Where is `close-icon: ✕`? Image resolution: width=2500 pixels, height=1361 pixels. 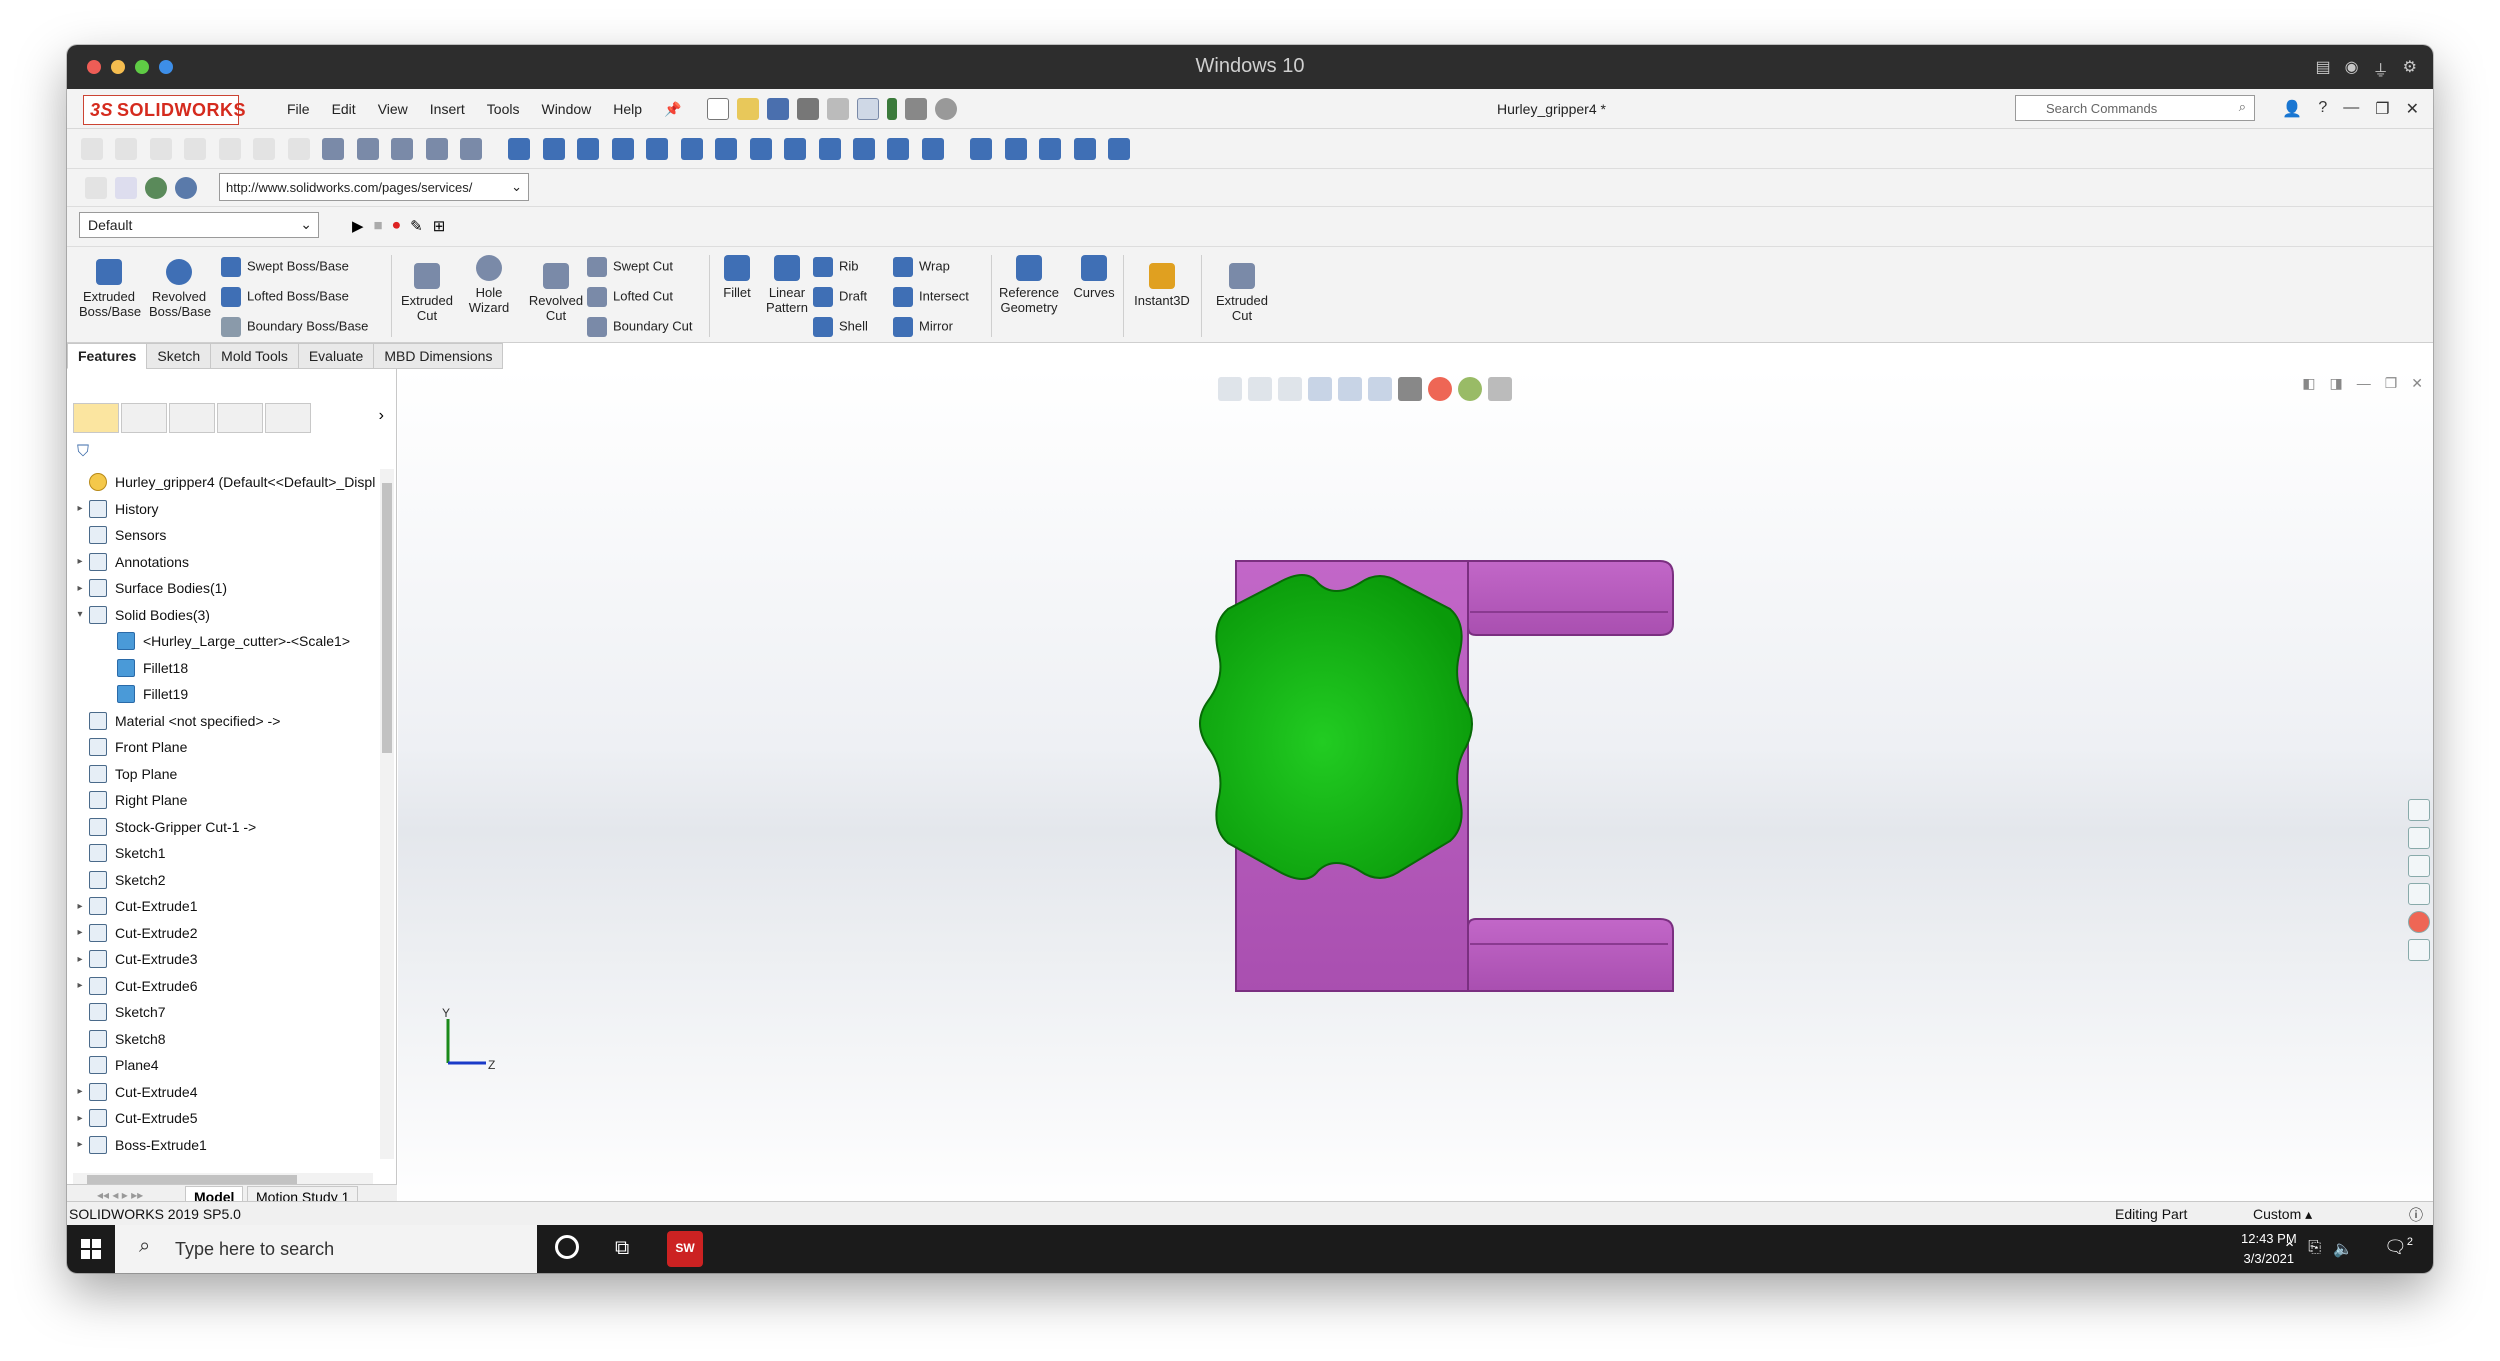 close-icon: ✕ is located at coordinates (2412, 109).